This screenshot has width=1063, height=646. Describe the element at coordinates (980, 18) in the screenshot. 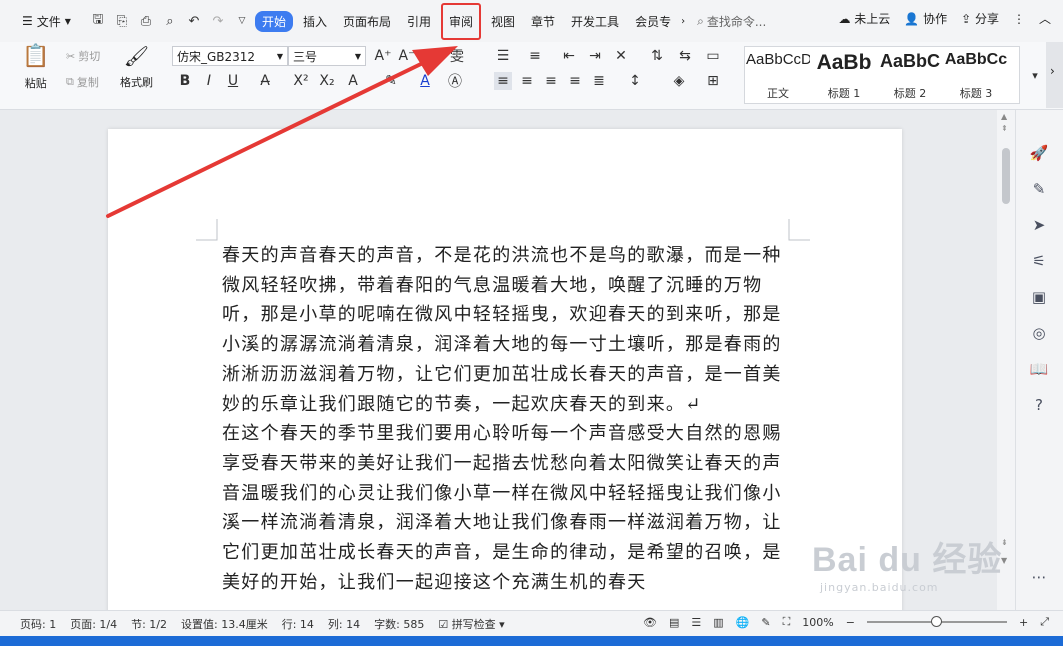

I see `share-button: ⇪ 分享` at that location.